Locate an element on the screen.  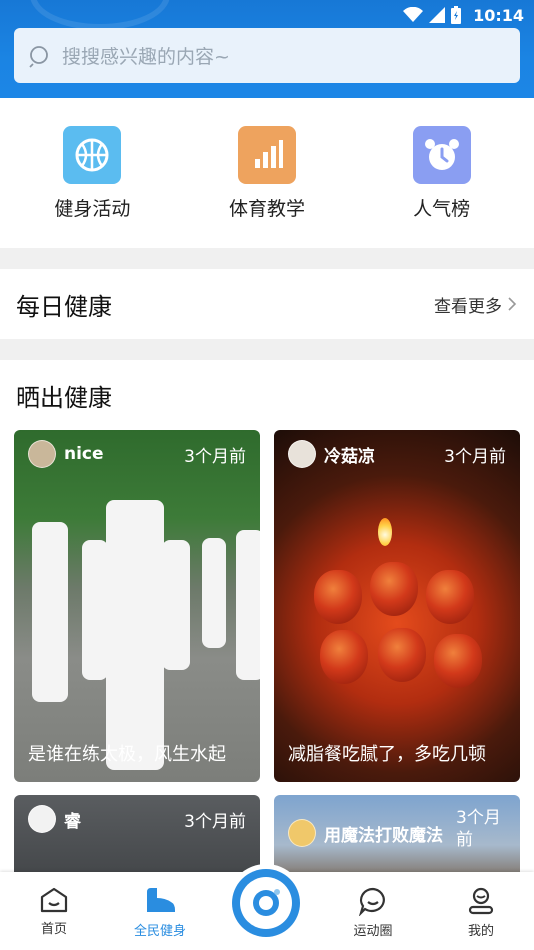
post-username: nice is located at coordinates (84, 454).